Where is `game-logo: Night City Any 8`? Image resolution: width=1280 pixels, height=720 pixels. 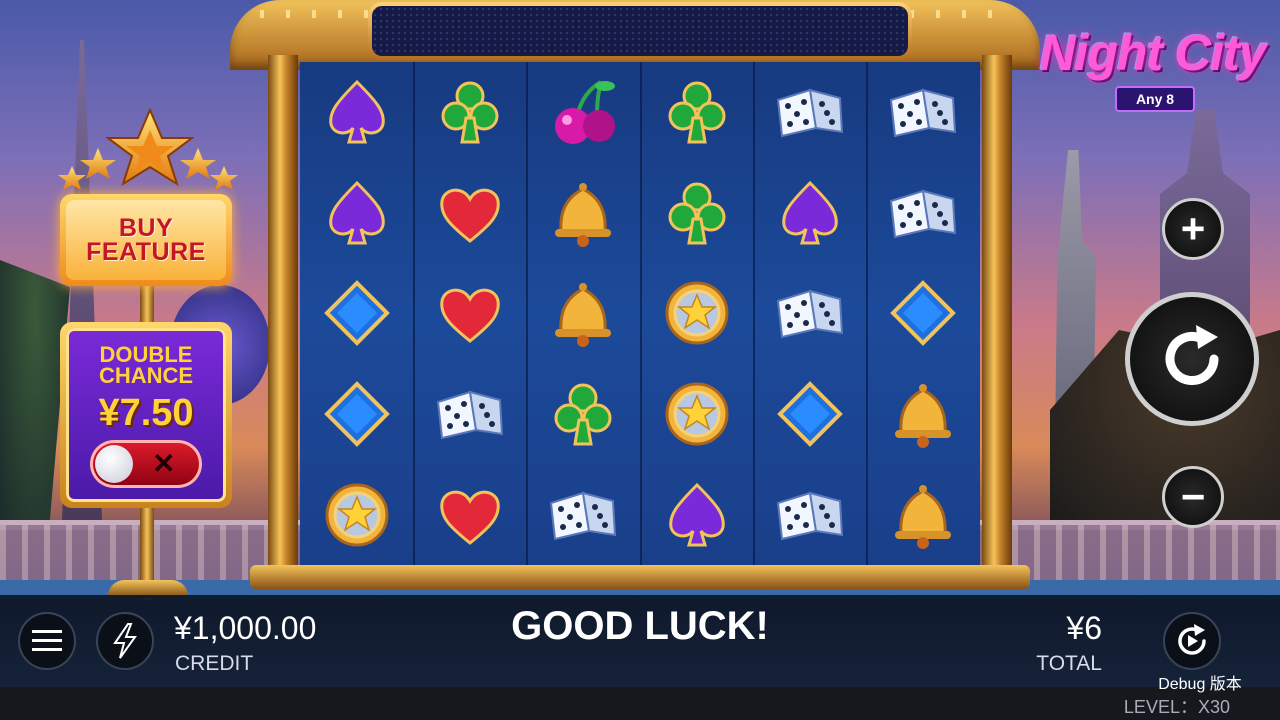
game-logo: Night City Any 8 is located at coordinates (1152, 69).